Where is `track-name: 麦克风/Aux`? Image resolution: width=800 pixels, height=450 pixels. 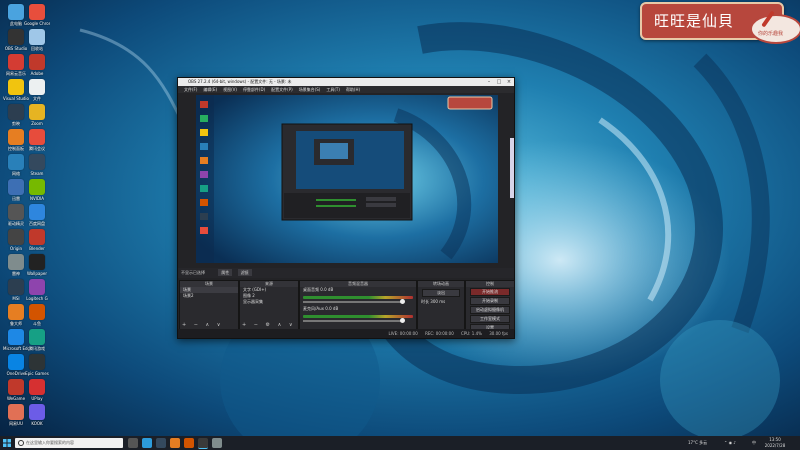 track-name: 麦克风/Aux is located at coordinates (313, 308).